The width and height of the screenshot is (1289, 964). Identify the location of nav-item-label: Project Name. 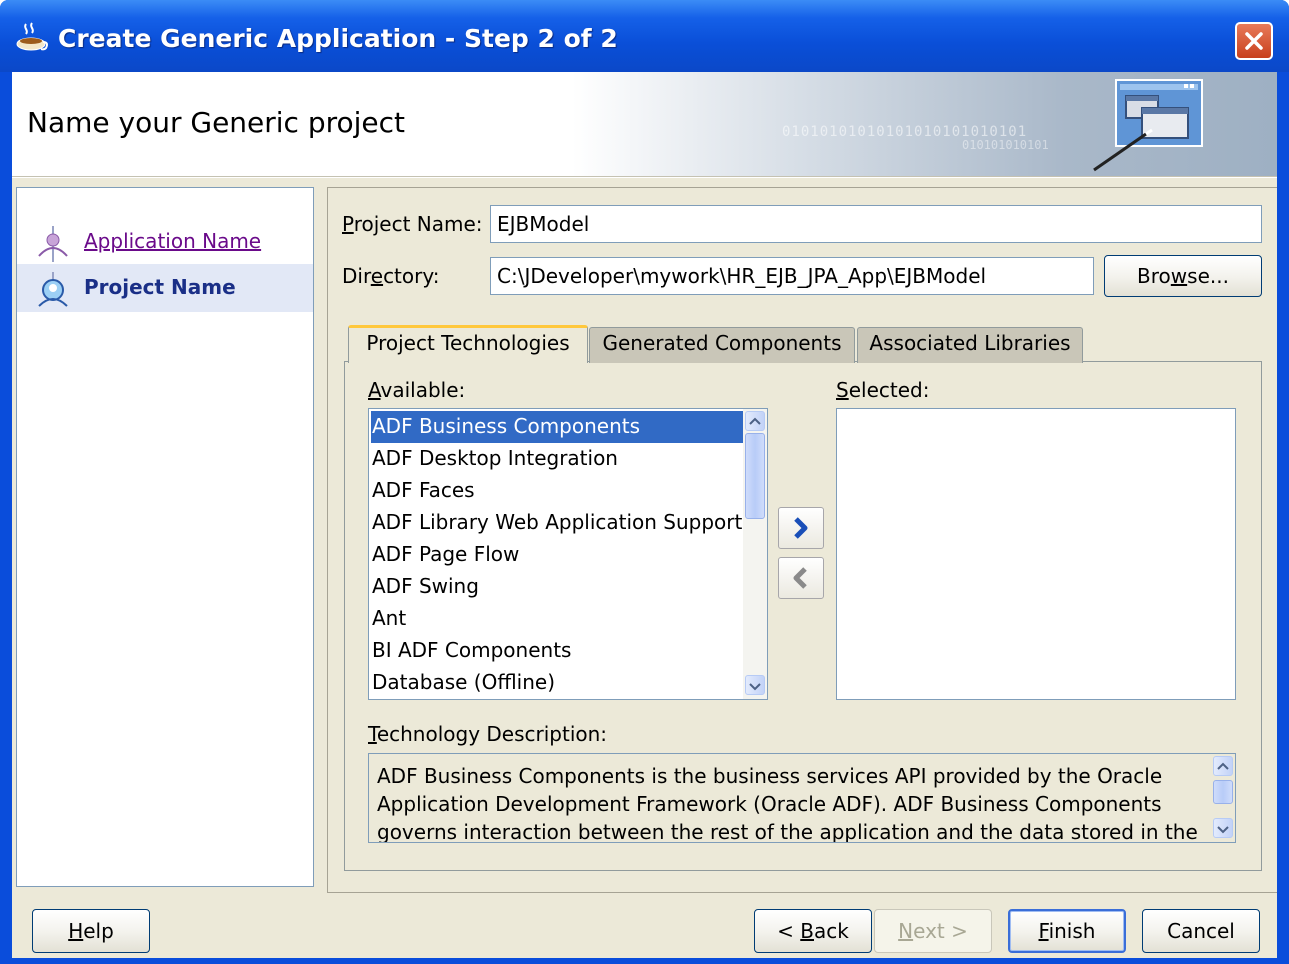
(160, 287).